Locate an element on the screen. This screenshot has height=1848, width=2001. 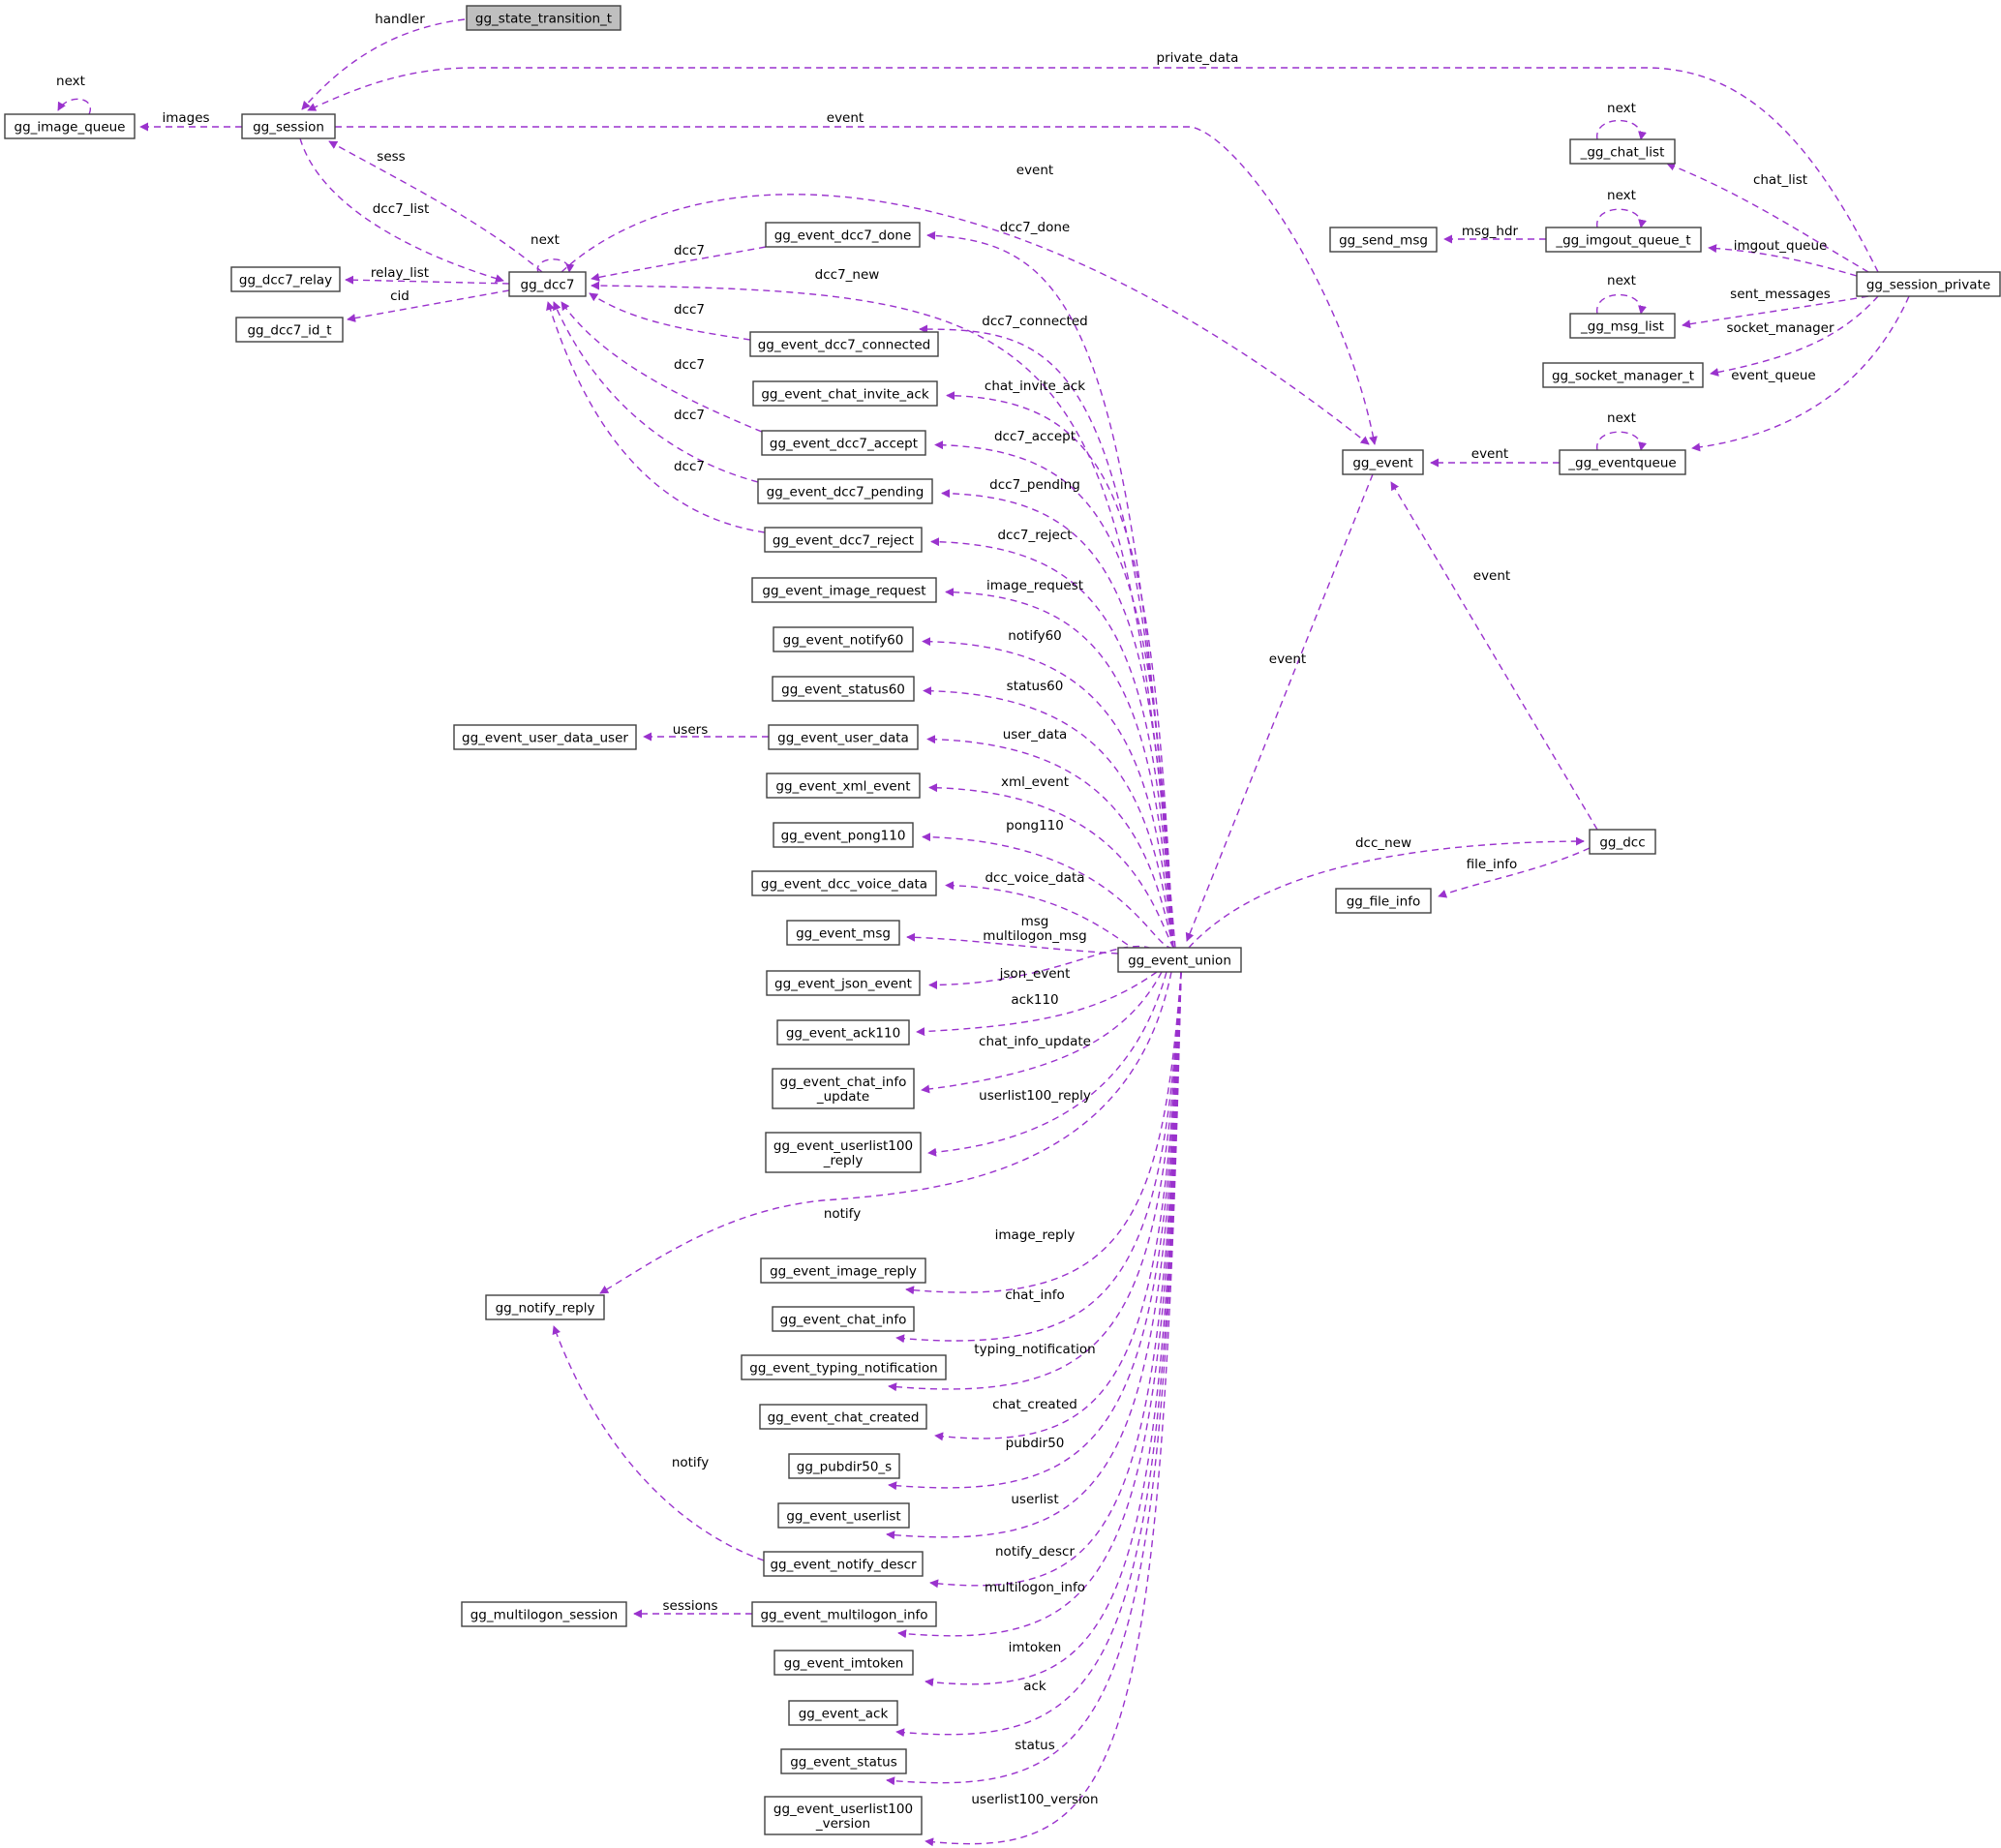
node-label: gg_notify_reply is located at coordinates (545, 1309).